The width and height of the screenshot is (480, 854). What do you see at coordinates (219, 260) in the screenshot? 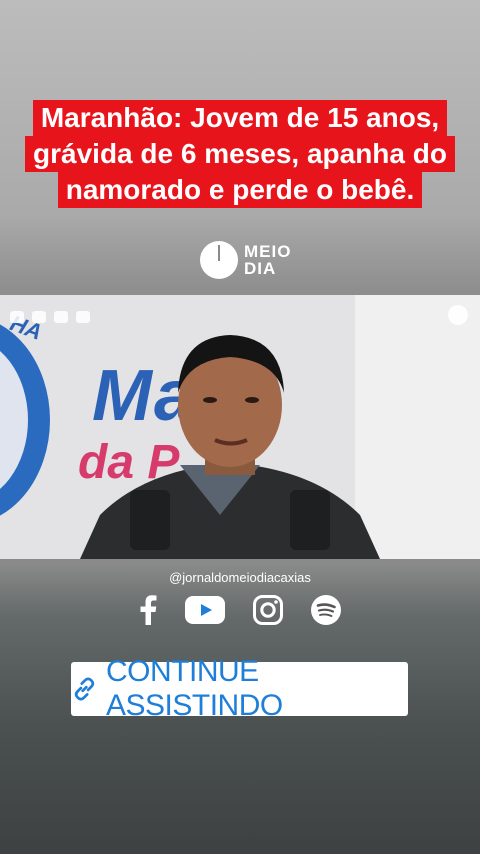
I see `clock-icon` at bounding box center [219, 260].